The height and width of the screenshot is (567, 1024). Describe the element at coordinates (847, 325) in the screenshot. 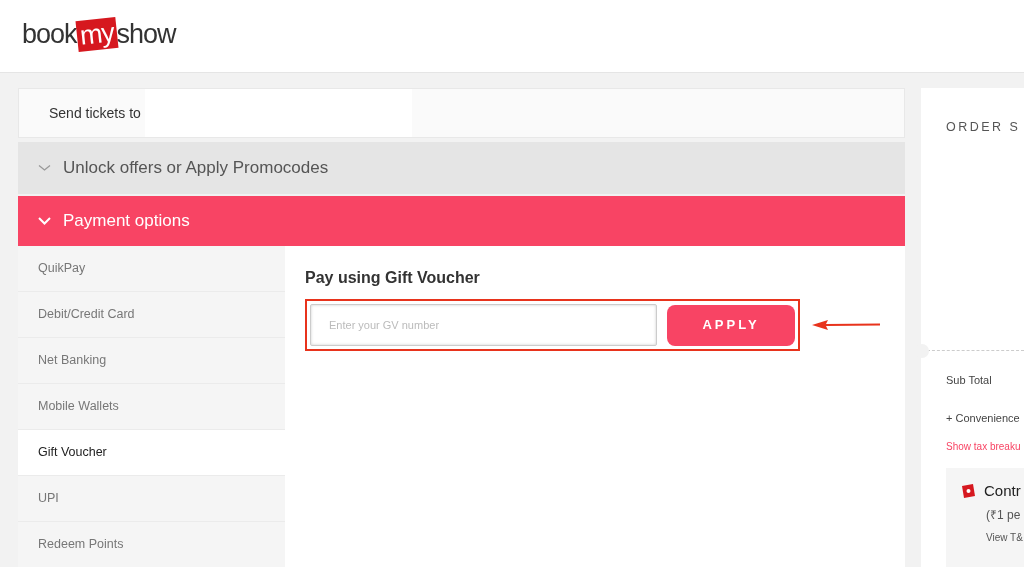

I see `annotation-arrow` at that location.